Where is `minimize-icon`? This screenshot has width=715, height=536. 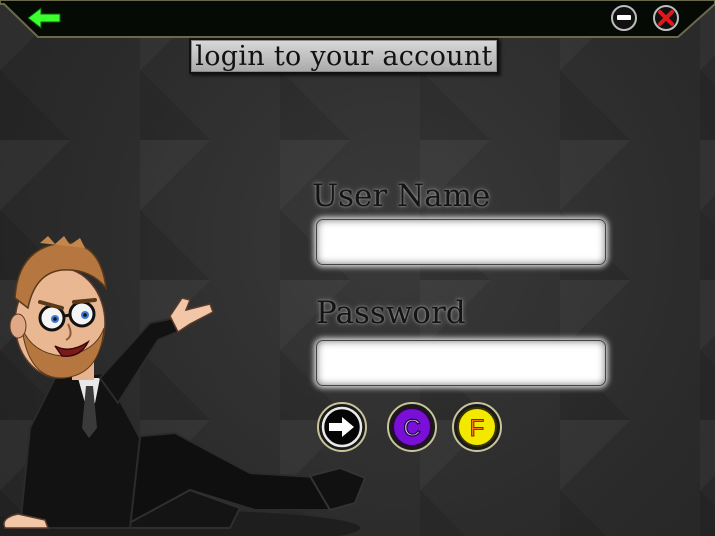
minimize-icon is located at coordinates (624, 18).